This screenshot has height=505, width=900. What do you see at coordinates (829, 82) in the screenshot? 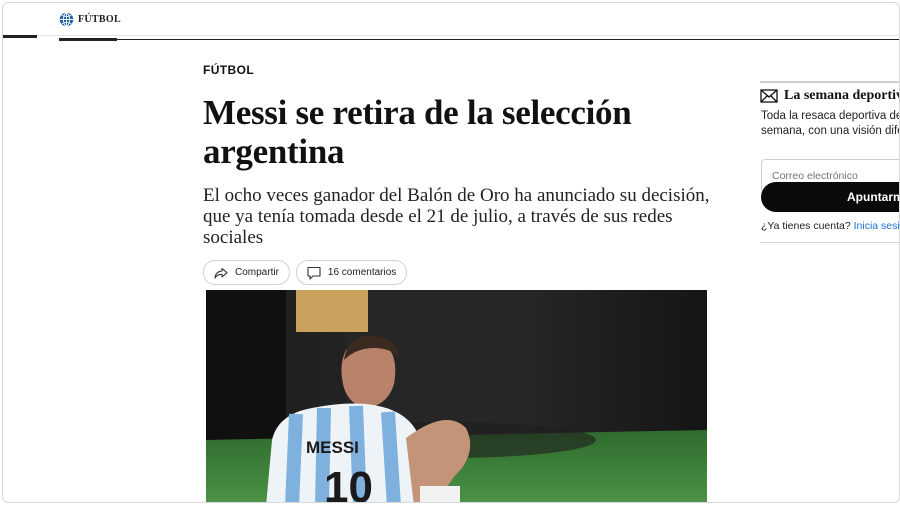
I see `newsletter-top-rule` at bounding box center [829, 82].